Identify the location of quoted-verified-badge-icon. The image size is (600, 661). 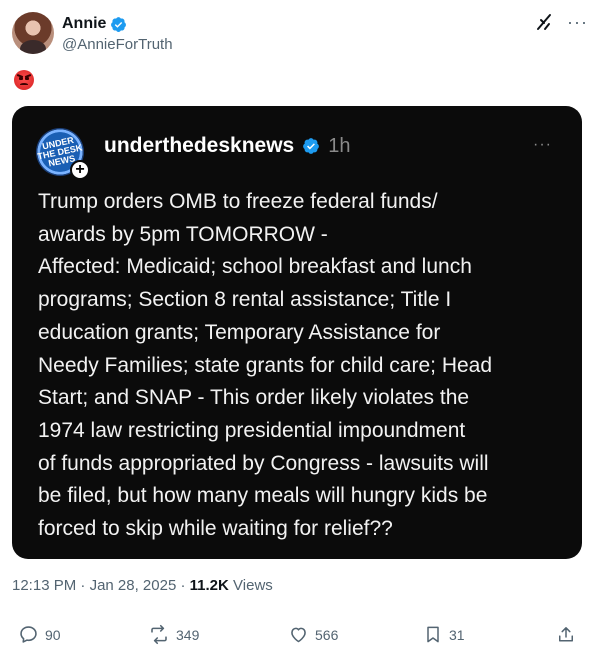
(311, 146).